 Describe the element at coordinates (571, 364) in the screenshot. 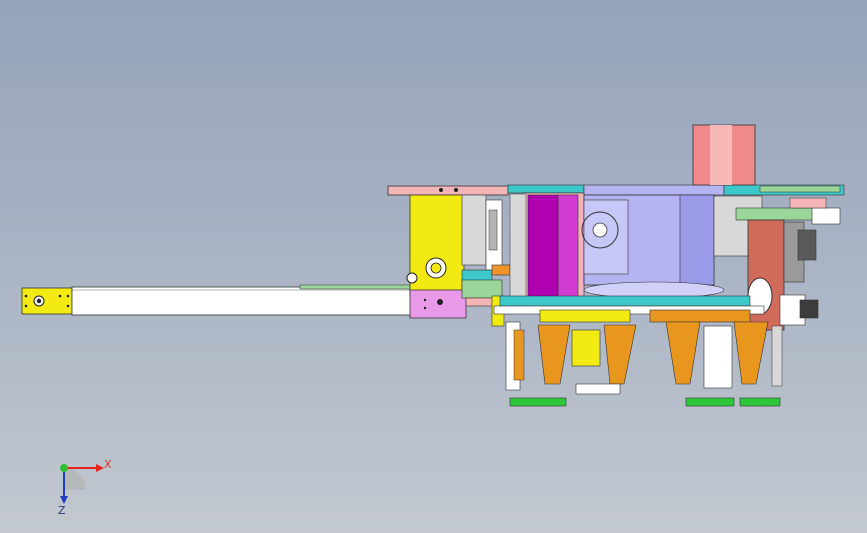

I see `gripper-left` at that location.